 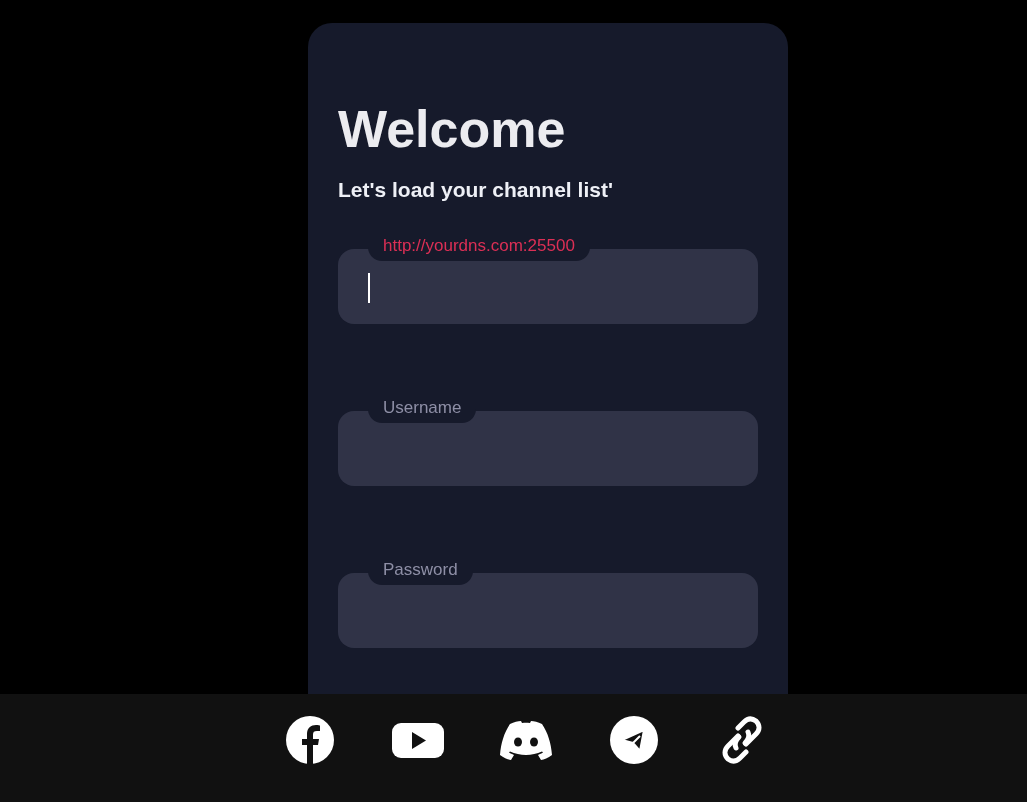 What do you see at coordinates (475, 190) in the screenshot?
I see `subtitle: Let's load your channel list'` at bounding box center [475, 190].